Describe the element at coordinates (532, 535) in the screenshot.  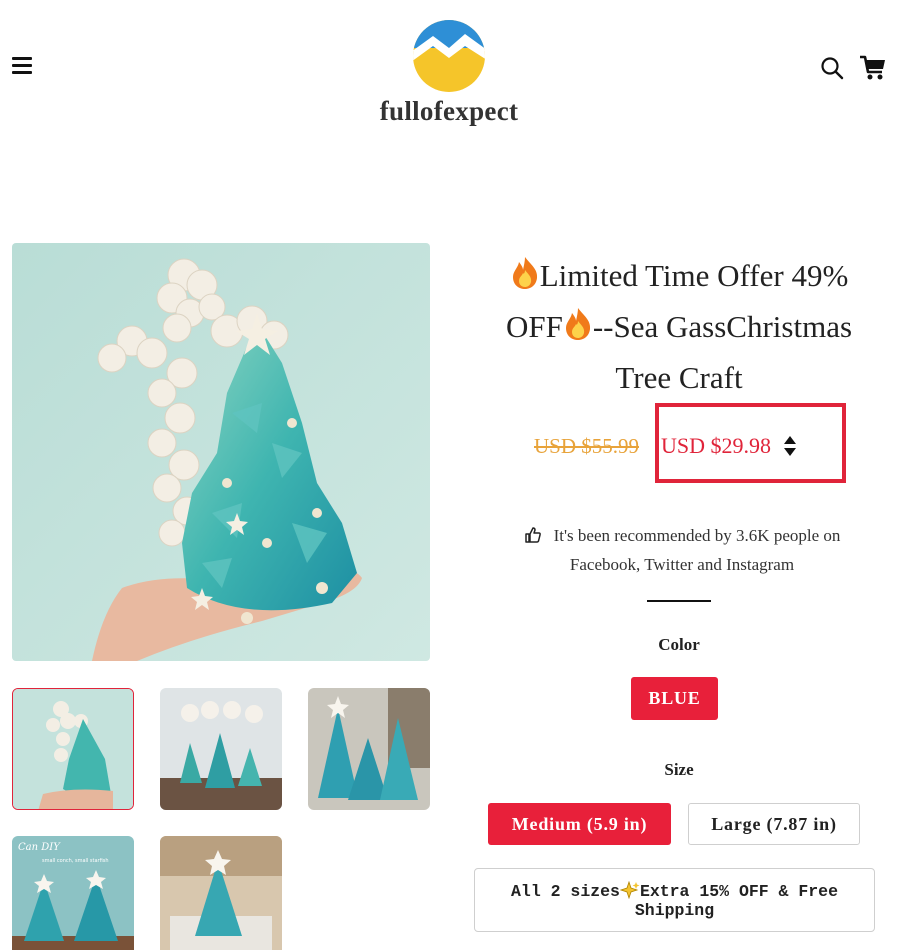
I see `thumbs-up-icon` at that location.